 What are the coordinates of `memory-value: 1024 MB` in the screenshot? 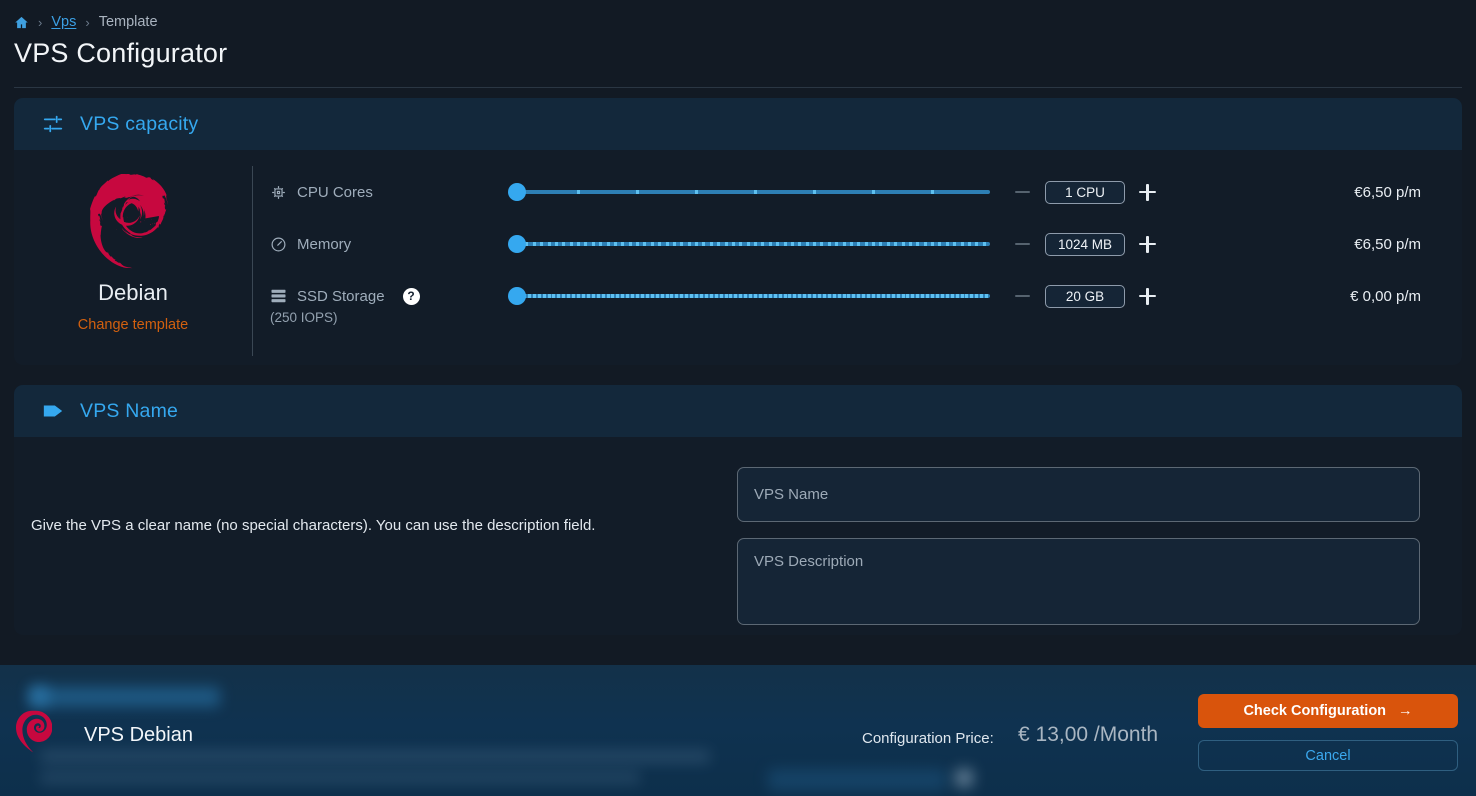 It's located at (1085, 244).